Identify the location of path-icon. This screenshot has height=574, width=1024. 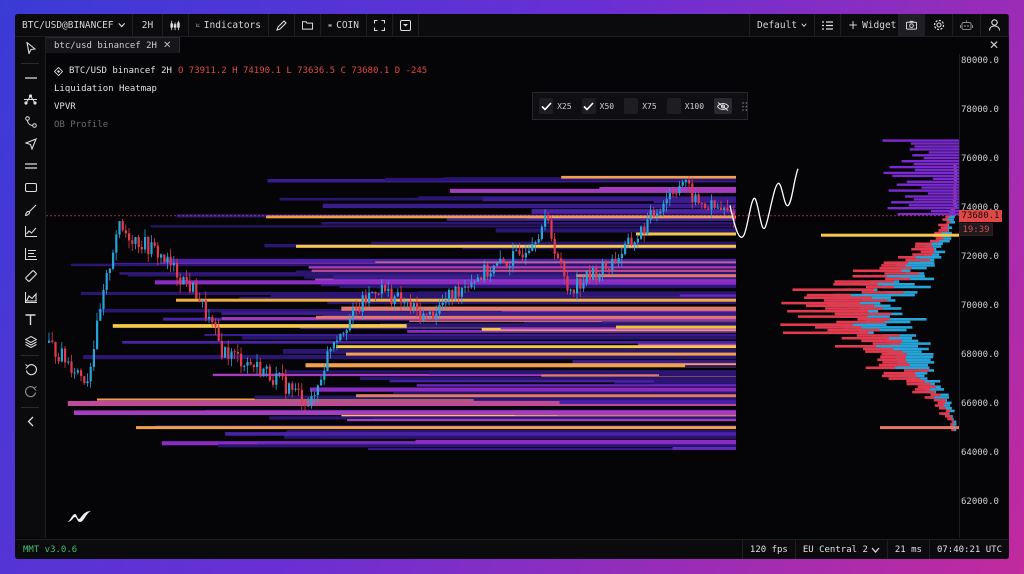
(30, 121).